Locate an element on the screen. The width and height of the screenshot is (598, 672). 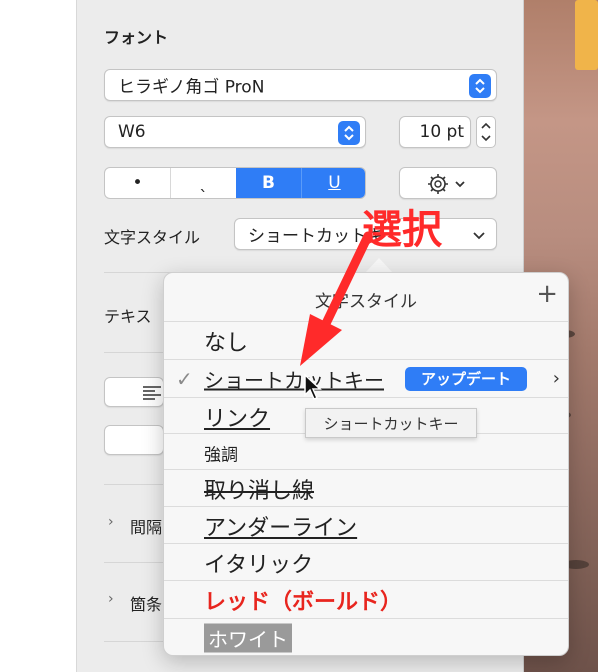
advanced-options-button is located at coordinates (448, 183).